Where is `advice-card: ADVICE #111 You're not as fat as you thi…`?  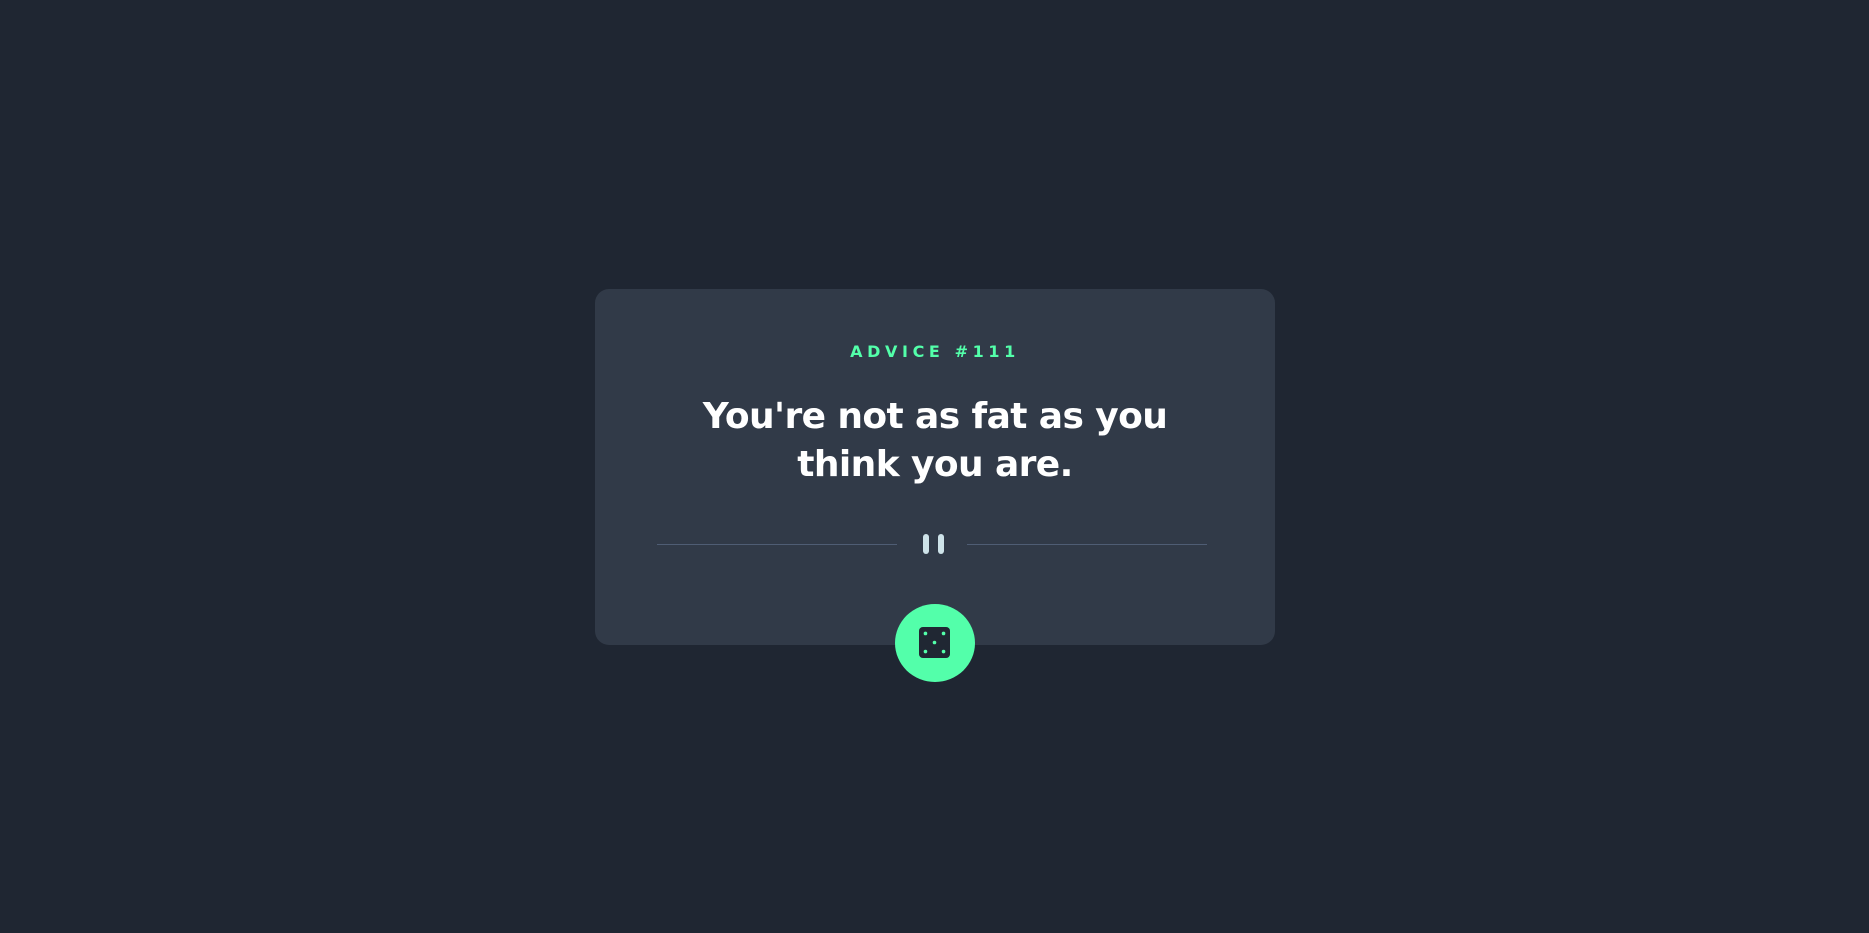
advice-card: ADVICE #111 You're not as fat as you thi… is located at coordinates (935, 467).